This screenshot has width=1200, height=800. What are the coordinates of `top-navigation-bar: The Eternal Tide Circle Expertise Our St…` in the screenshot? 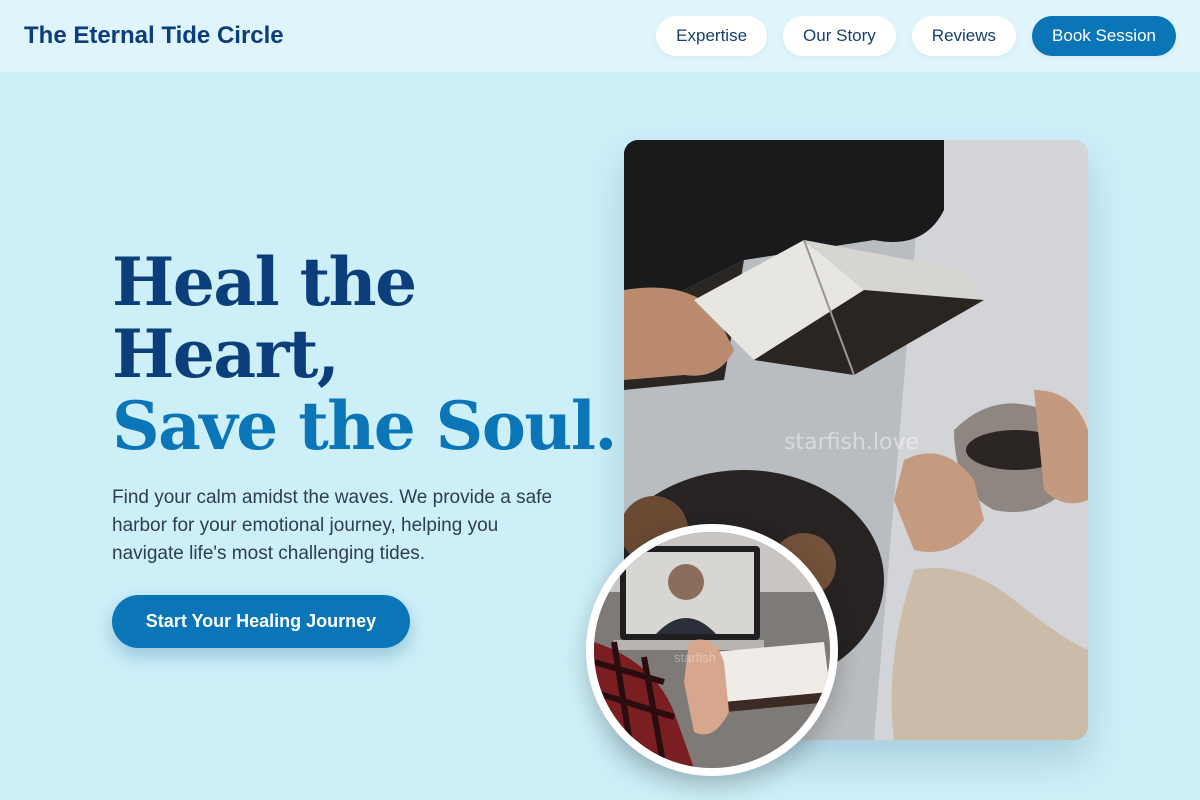 It's located at (600, 36).